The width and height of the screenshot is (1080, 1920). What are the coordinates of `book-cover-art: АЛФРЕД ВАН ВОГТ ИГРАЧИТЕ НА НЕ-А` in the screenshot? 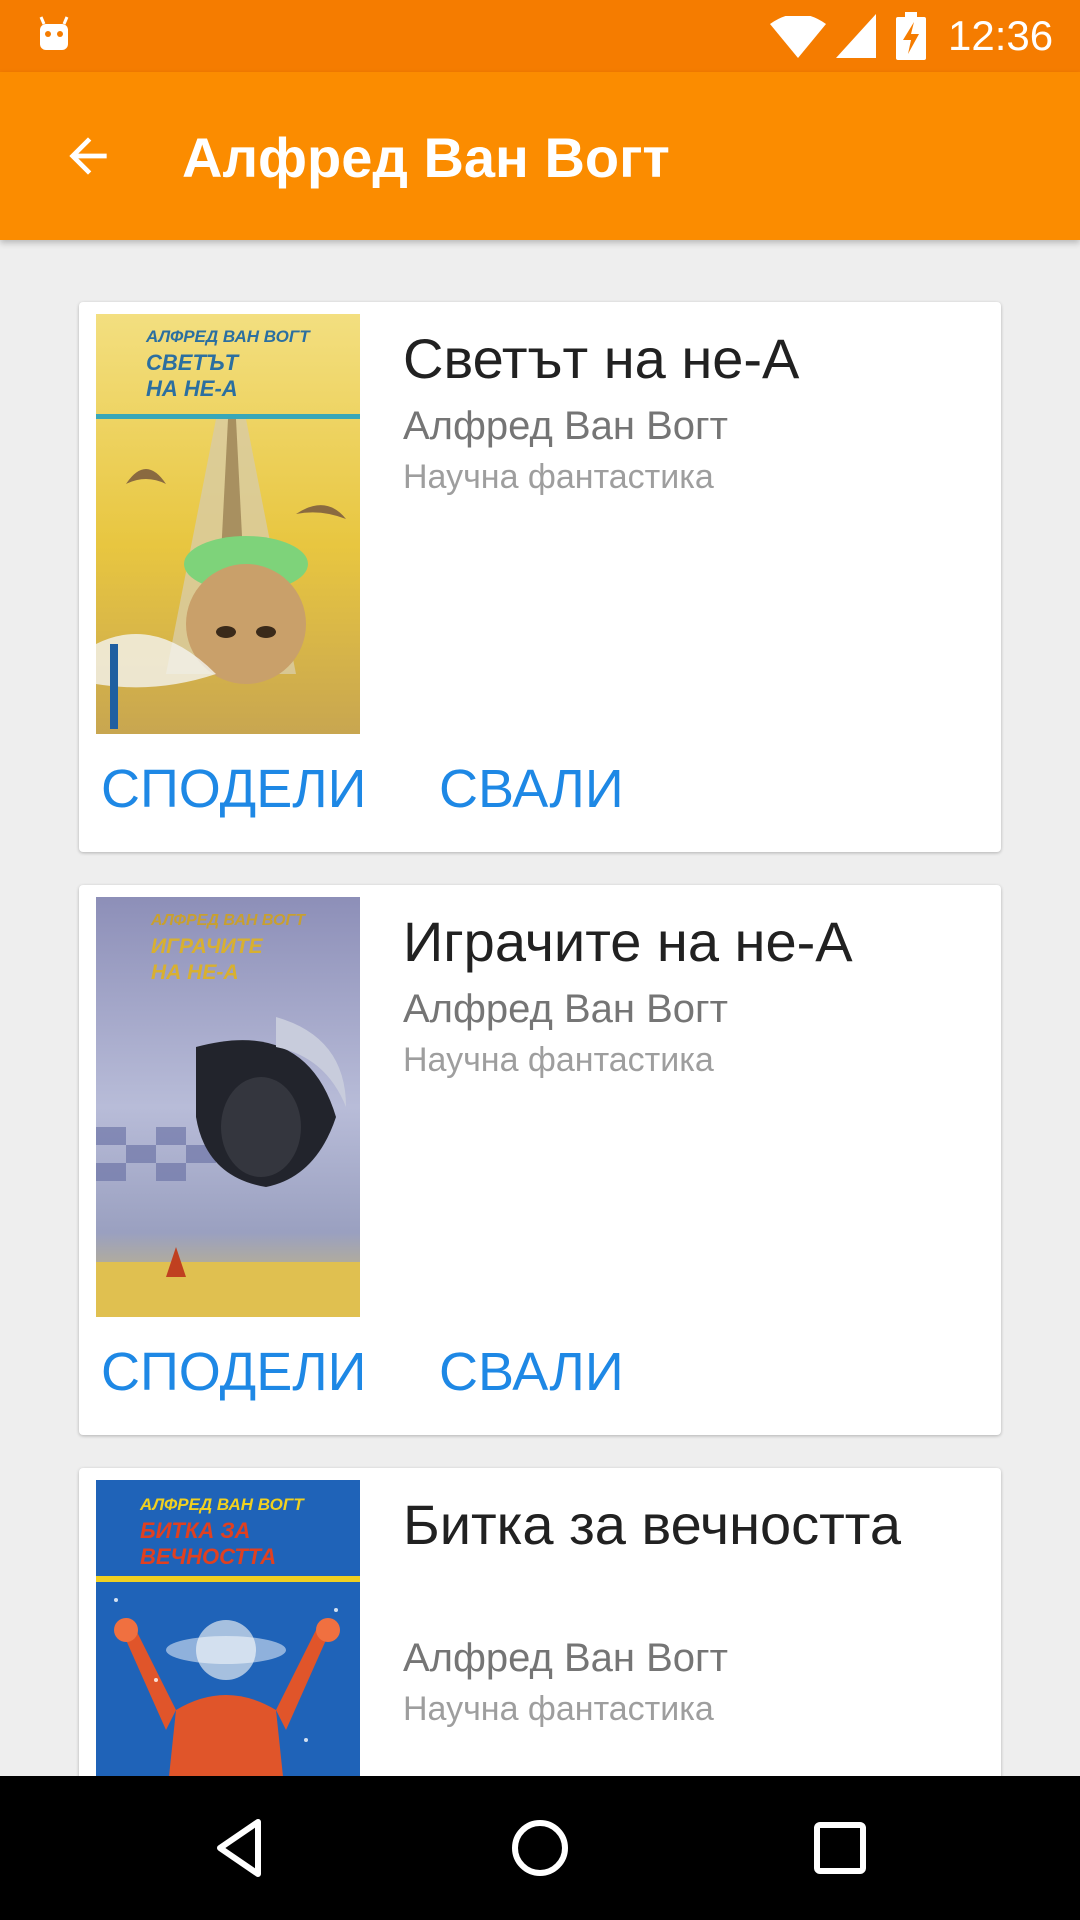 It's located at (228, 1107).